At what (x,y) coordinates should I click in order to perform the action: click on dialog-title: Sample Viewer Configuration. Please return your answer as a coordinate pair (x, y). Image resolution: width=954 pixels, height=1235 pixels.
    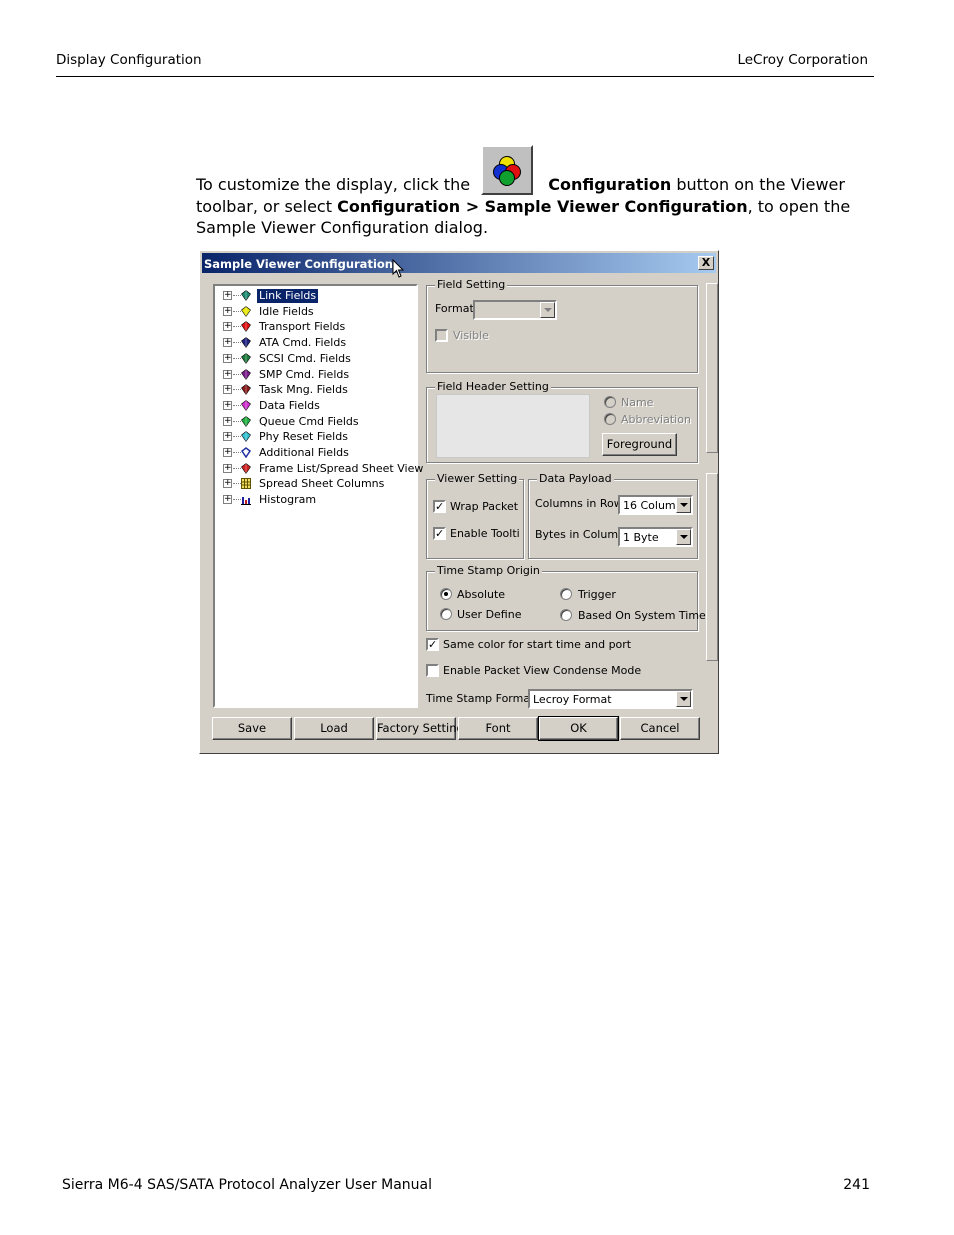
    Looking at the image, I should click on (298, 264).